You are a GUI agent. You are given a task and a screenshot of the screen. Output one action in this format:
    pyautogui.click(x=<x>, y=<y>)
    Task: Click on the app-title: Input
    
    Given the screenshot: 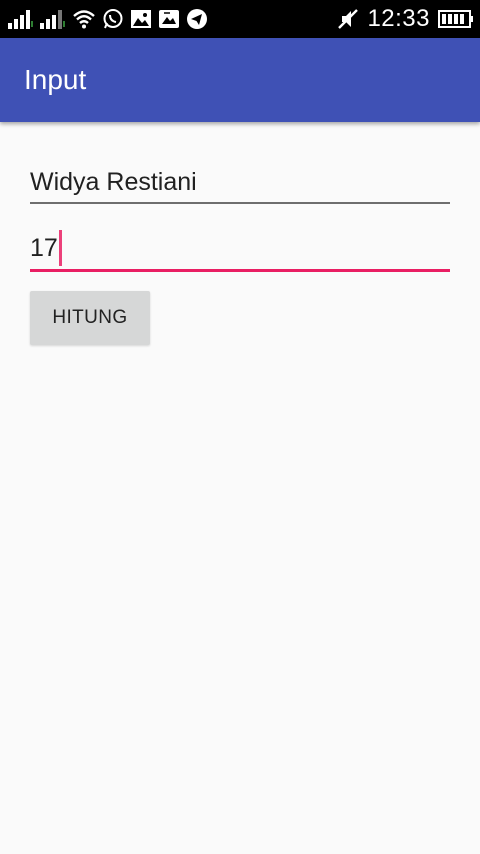 What is the action you would take?
    pyautogui.click(x=55, y=79)
    